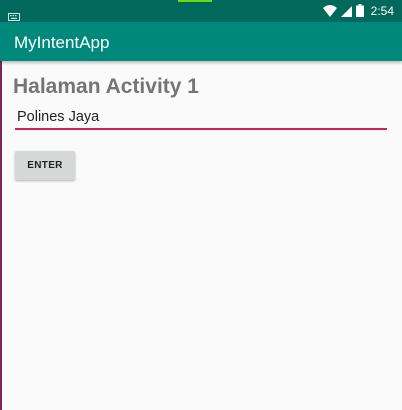 The width and height of the screenshot is (402, 410). What do you see at coordinates (45, 165) in the screenshot?
I see `enter-button: ENTER` at bounding box center [45, 165].